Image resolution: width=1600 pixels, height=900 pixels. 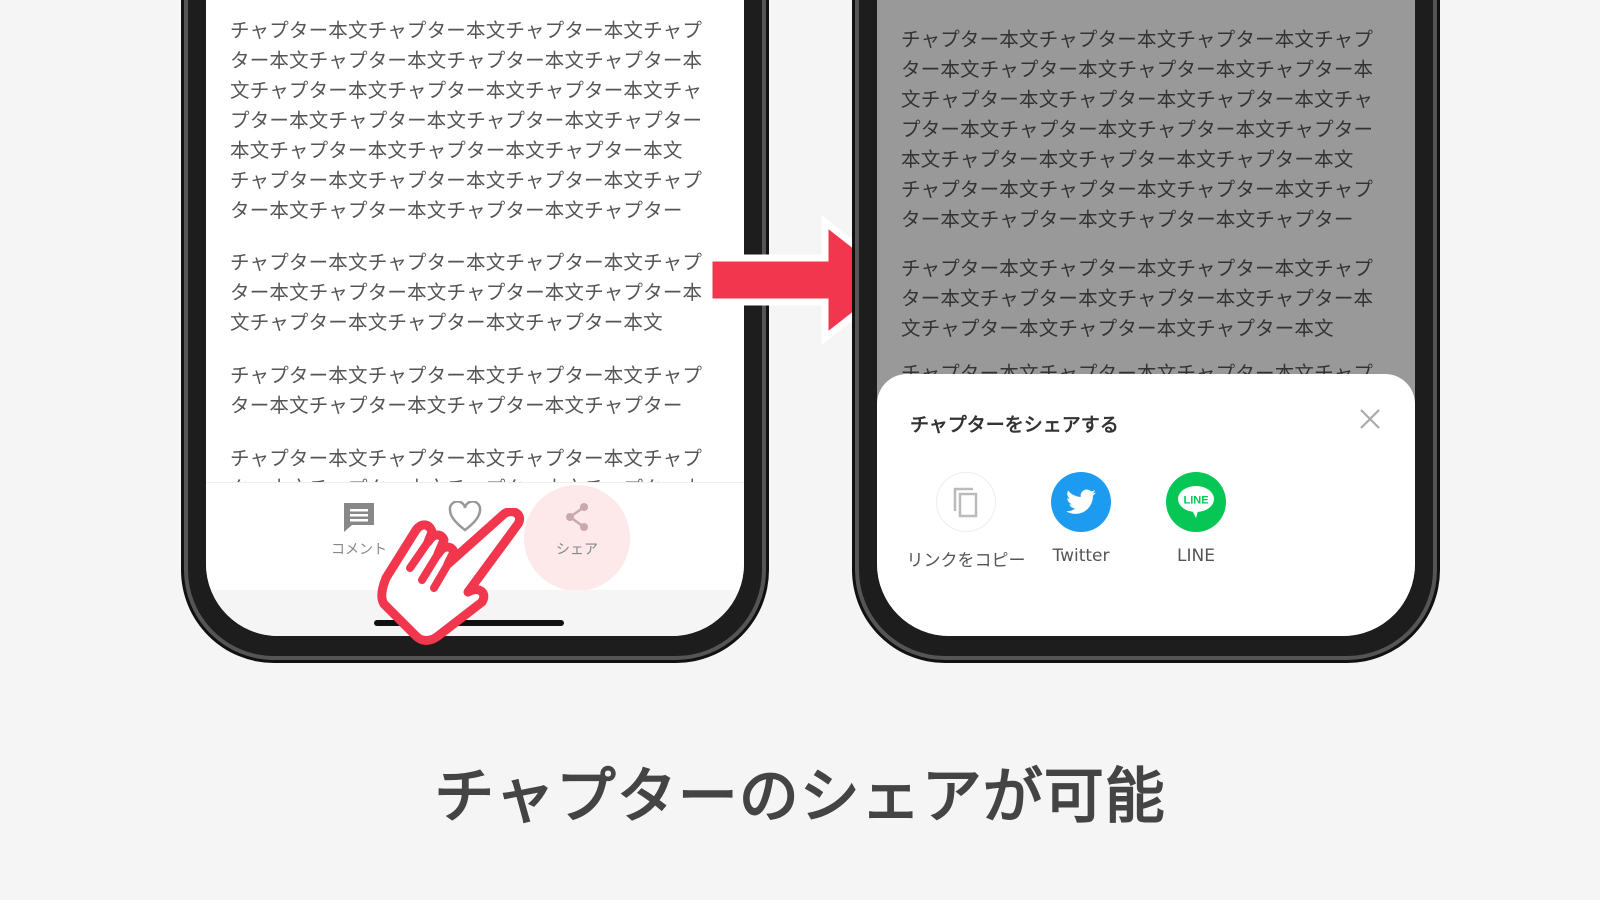 I want to click on copy-icon, so click(x=966, y=502).